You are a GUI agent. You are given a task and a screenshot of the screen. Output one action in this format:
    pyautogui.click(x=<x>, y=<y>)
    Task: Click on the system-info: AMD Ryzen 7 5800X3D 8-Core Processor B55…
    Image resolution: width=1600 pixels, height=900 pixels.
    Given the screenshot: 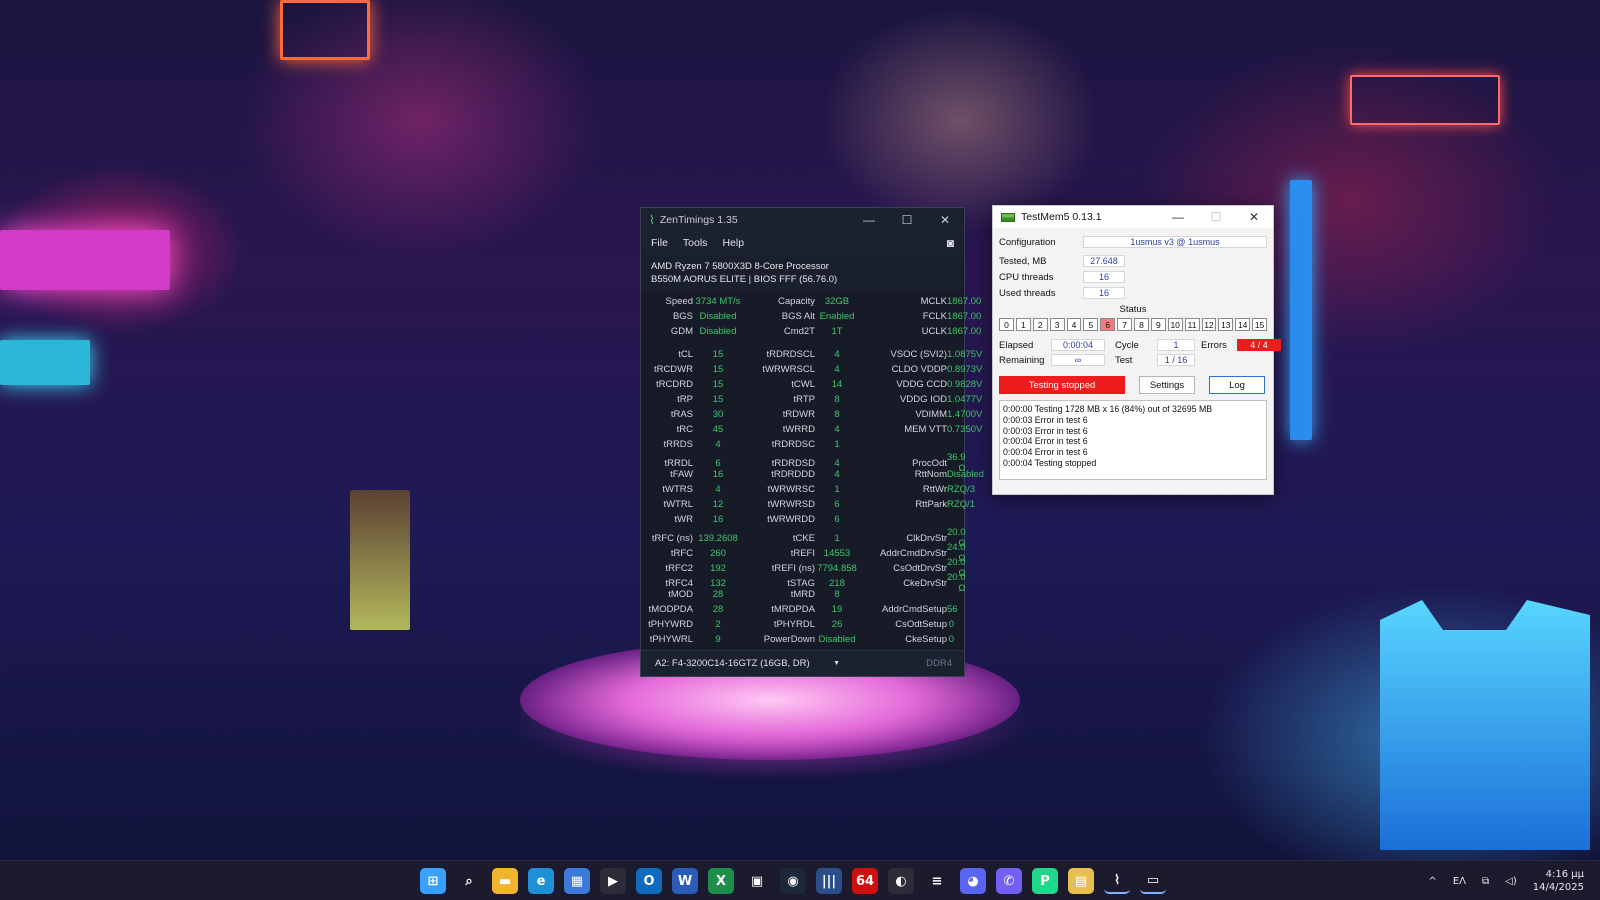 What is the action you would take?
    pyautogui.click(x=802, y=272)
    